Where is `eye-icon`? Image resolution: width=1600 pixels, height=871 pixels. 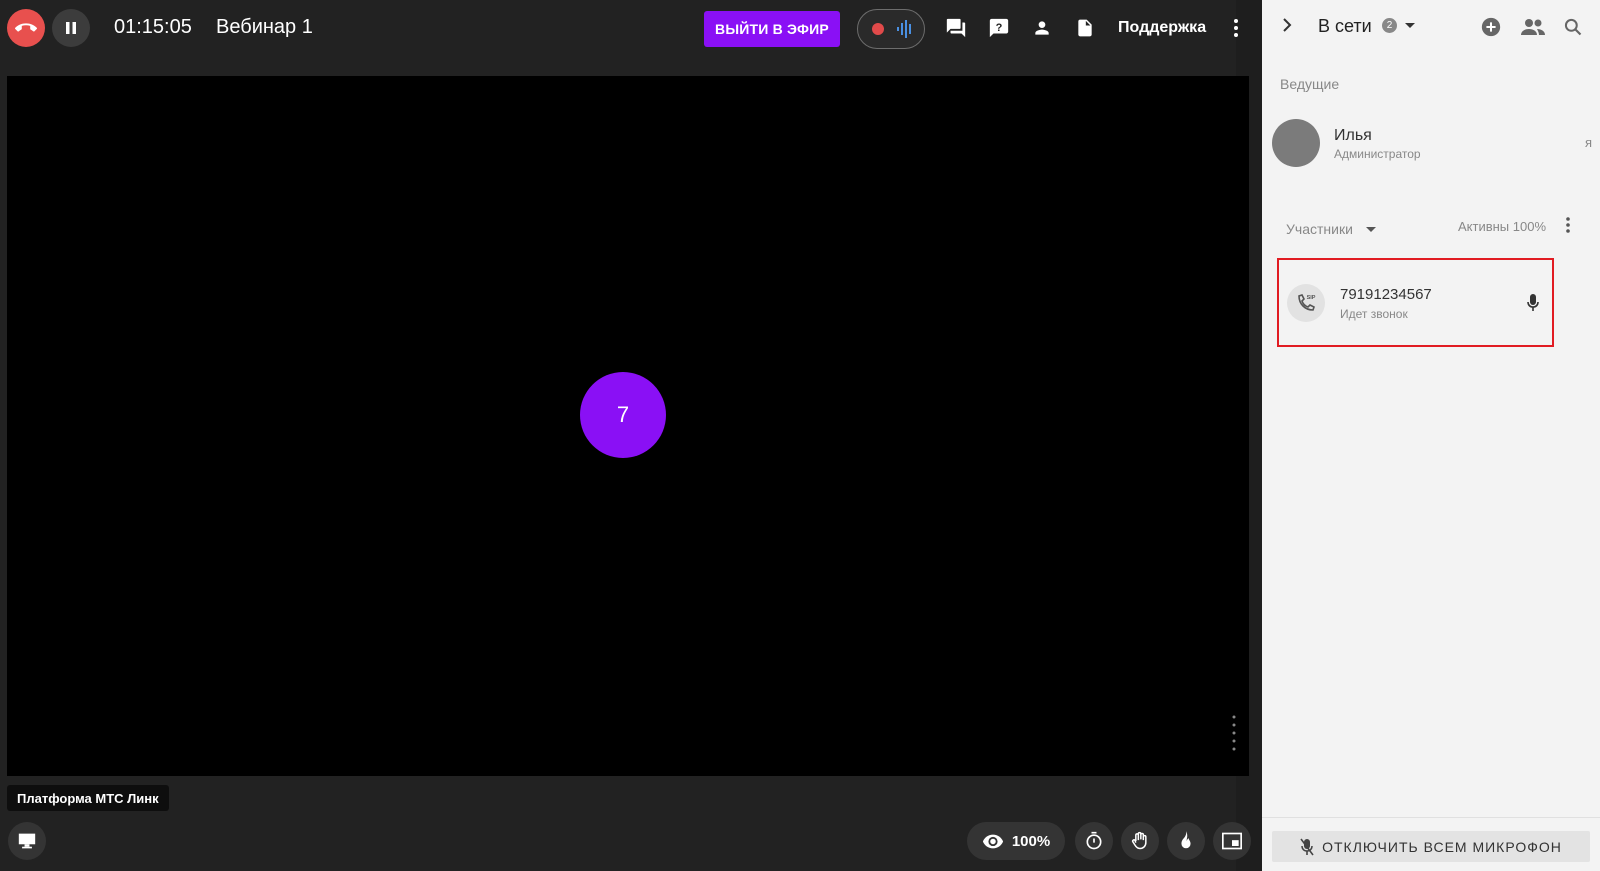 eye-icon is located at coordinates (992, 841).